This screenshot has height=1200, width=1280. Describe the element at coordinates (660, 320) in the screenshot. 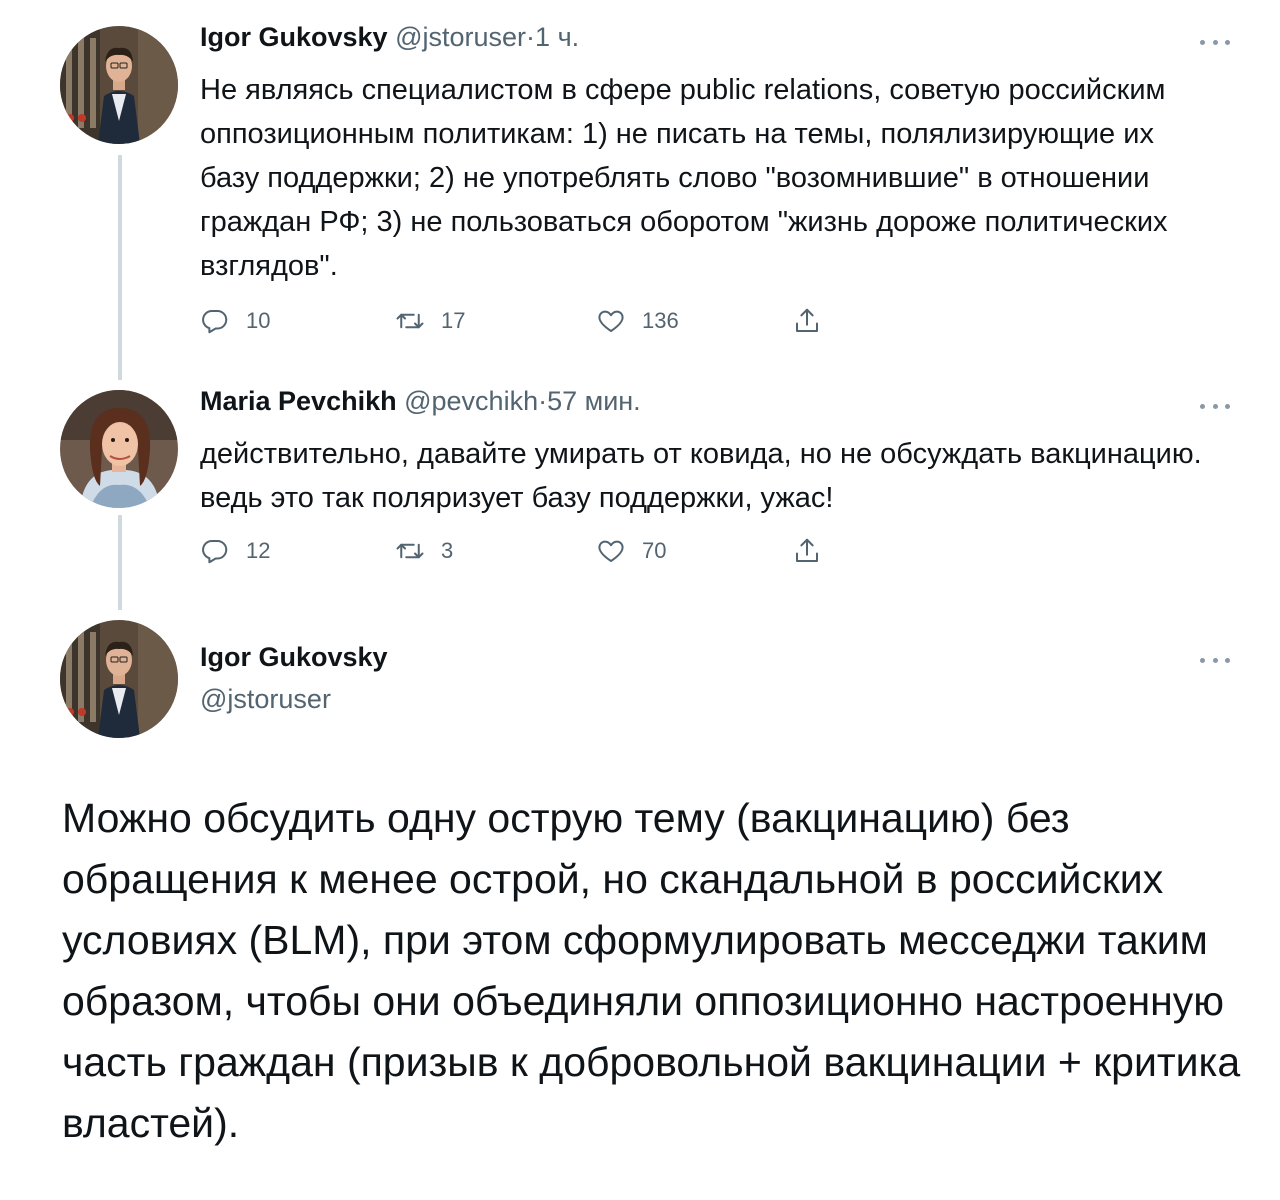

I see `like-count: 136` at that location.